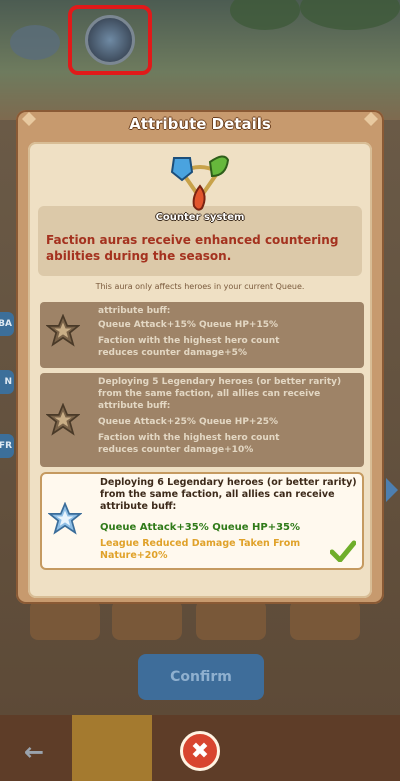 This screenshot has height=781, width=400. I want to click on tier-line: reduces counter damage+10%, so click(176, 450).